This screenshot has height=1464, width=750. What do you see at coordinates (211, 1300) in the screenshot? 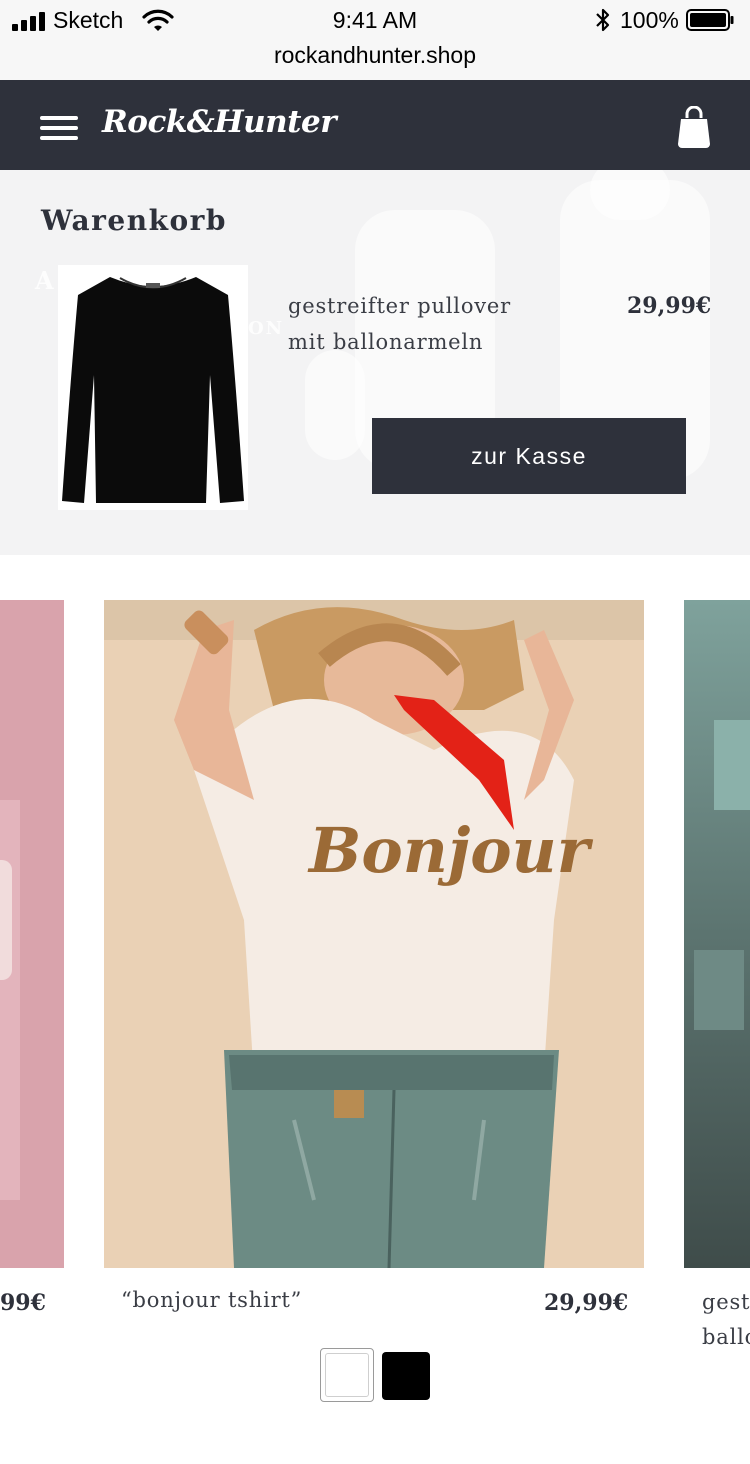
I see `product-name-bonjour-tshirt: “bonjour tshirt”` at bounding box center [211, 1300].